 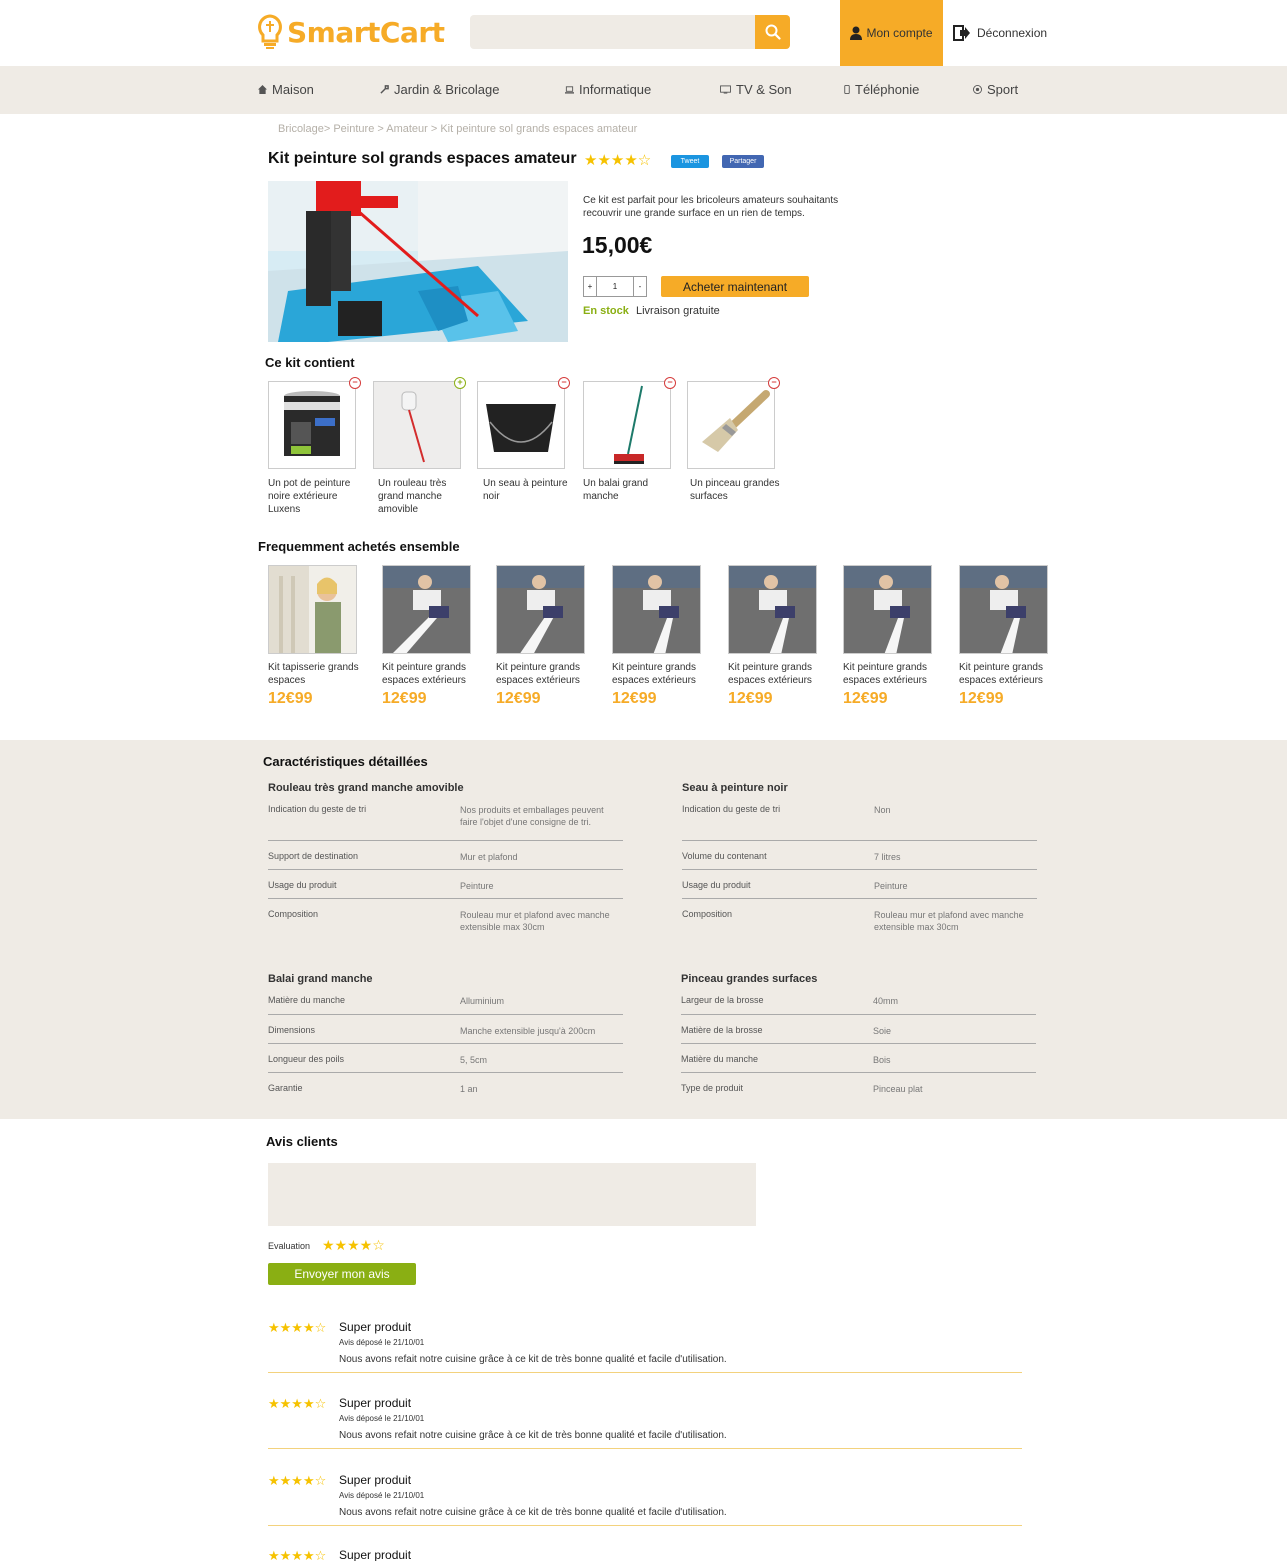 I want to click on kit-item: − Un seau à peinture noir, so click(x=527, y=440).